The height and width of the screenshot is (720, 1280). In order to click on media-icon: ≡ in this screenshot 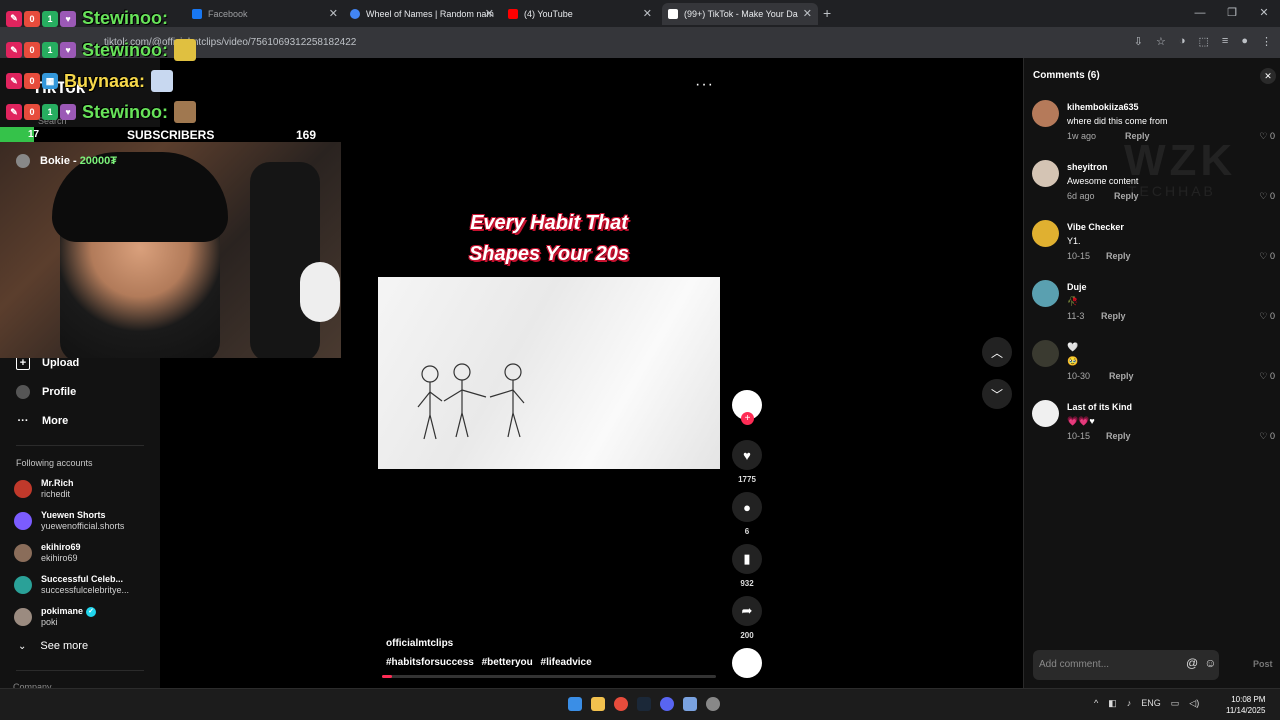, I will do `click(1225, 41)`.